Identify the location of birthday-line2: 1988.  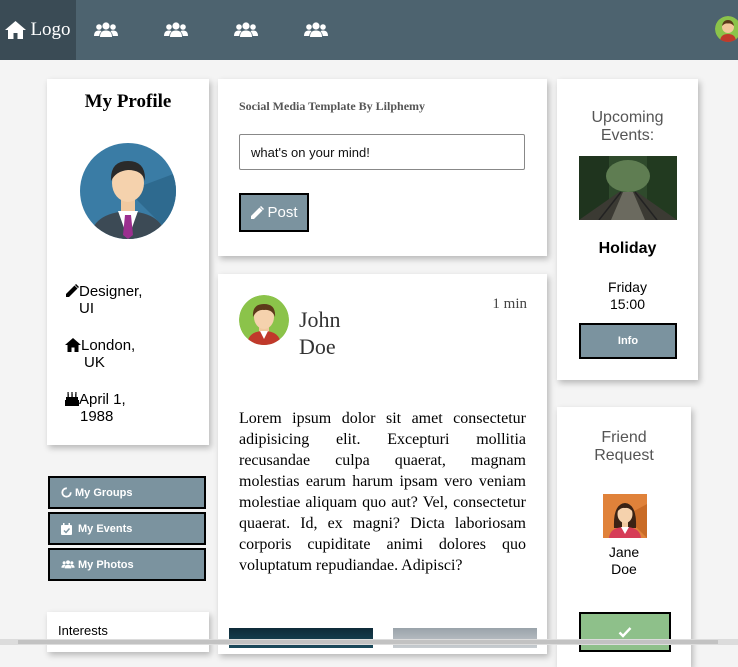
(97, 416).